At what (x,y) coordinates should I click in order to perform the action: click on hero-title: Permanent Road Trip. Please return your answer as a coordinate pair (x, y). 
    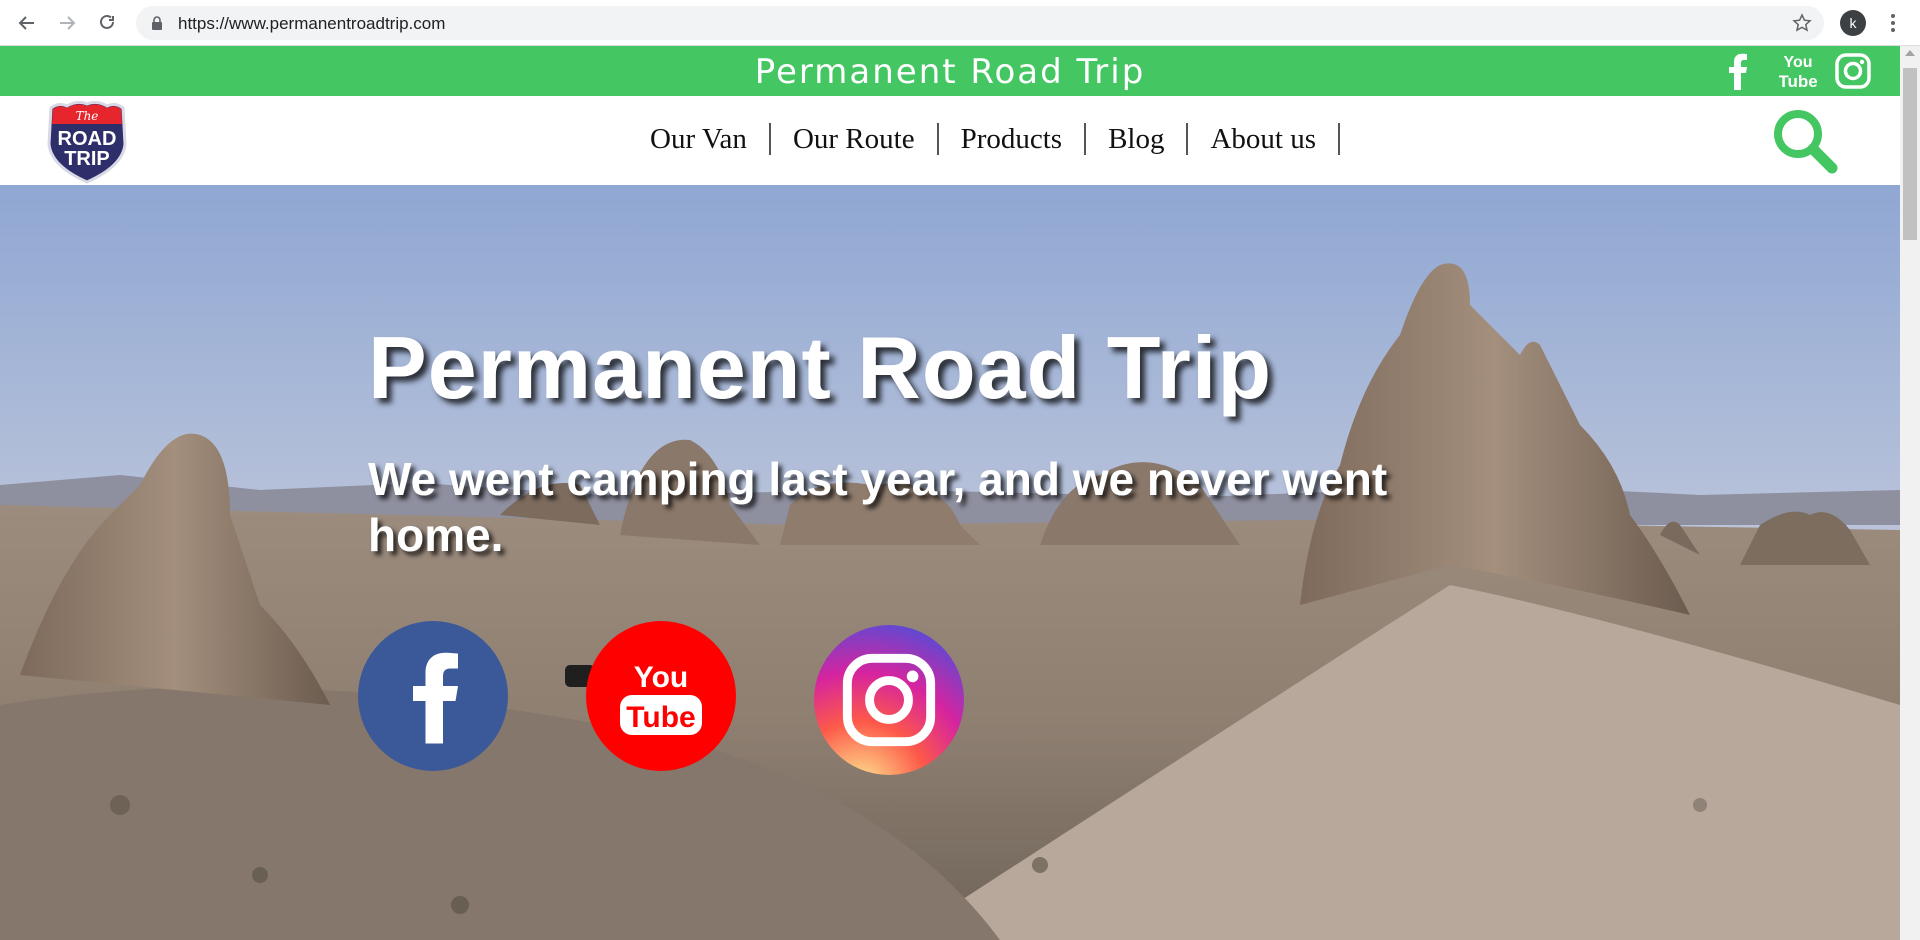
    Looking at the image, I should click on (820, 367).